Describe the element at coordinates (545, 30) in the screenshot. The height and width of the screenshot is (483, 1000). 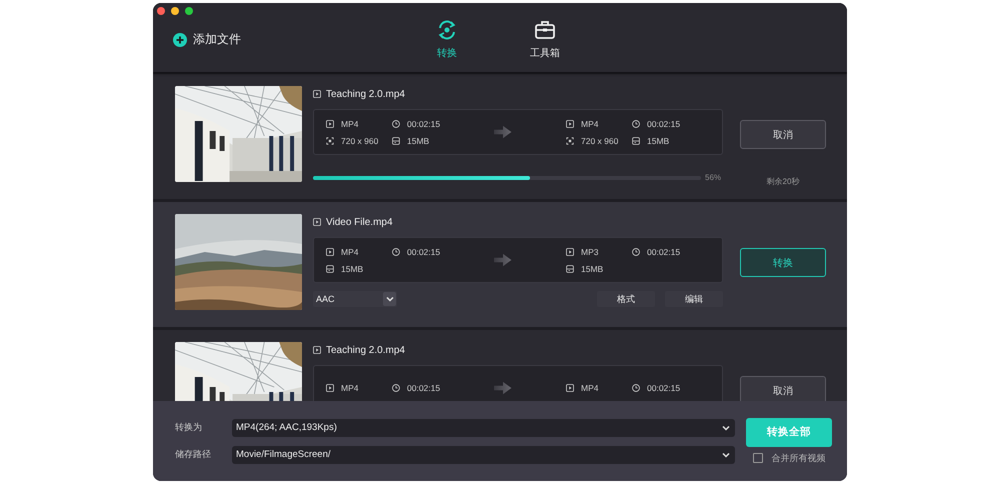
I see `toolbox-icon` at that location.